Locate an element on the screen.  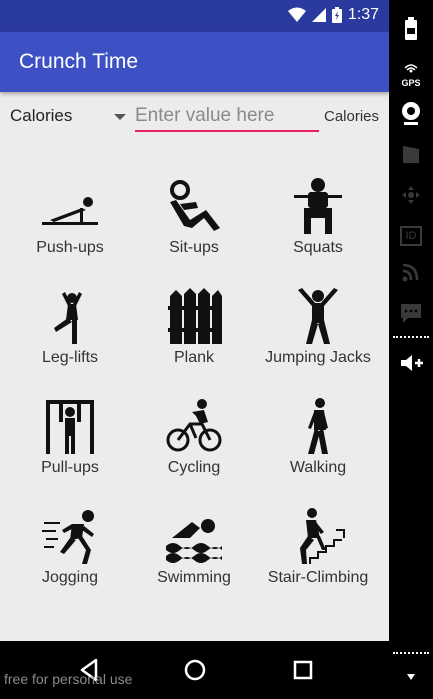
sms-message-icon is located at coordinates (411, 313).